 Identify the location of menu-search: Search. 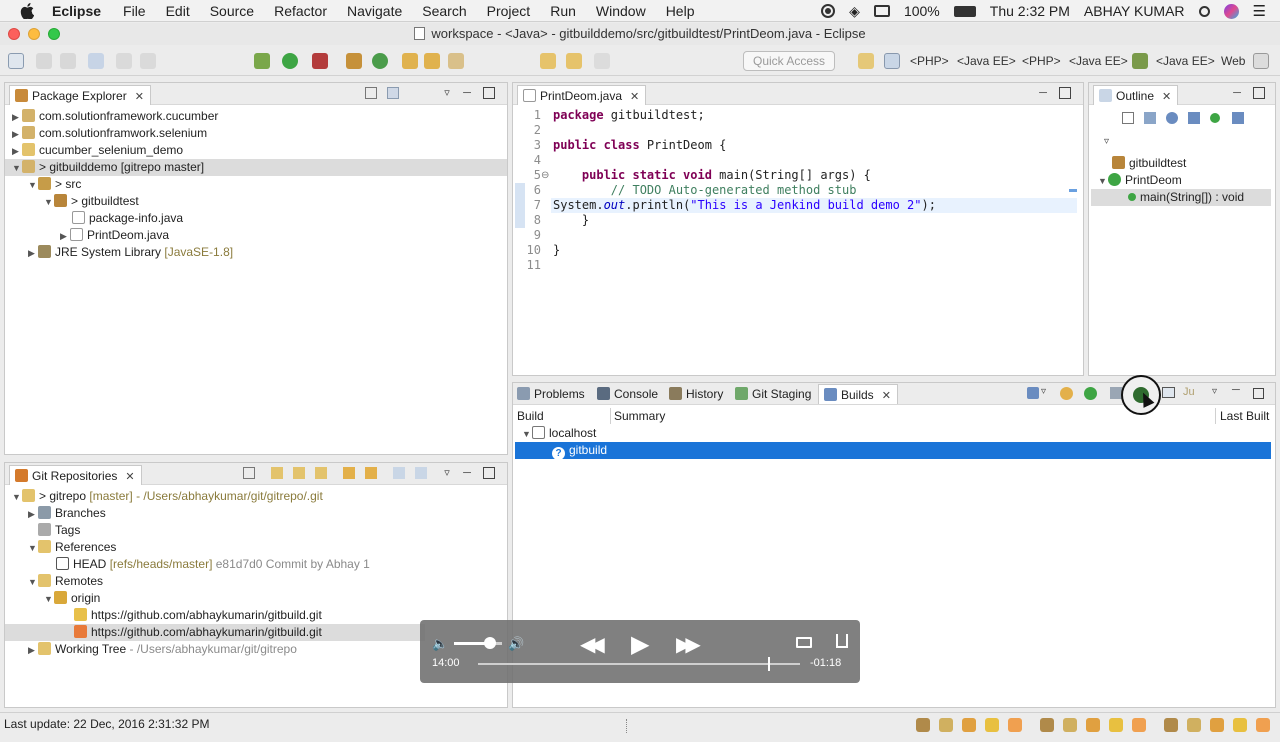
(444, 11).